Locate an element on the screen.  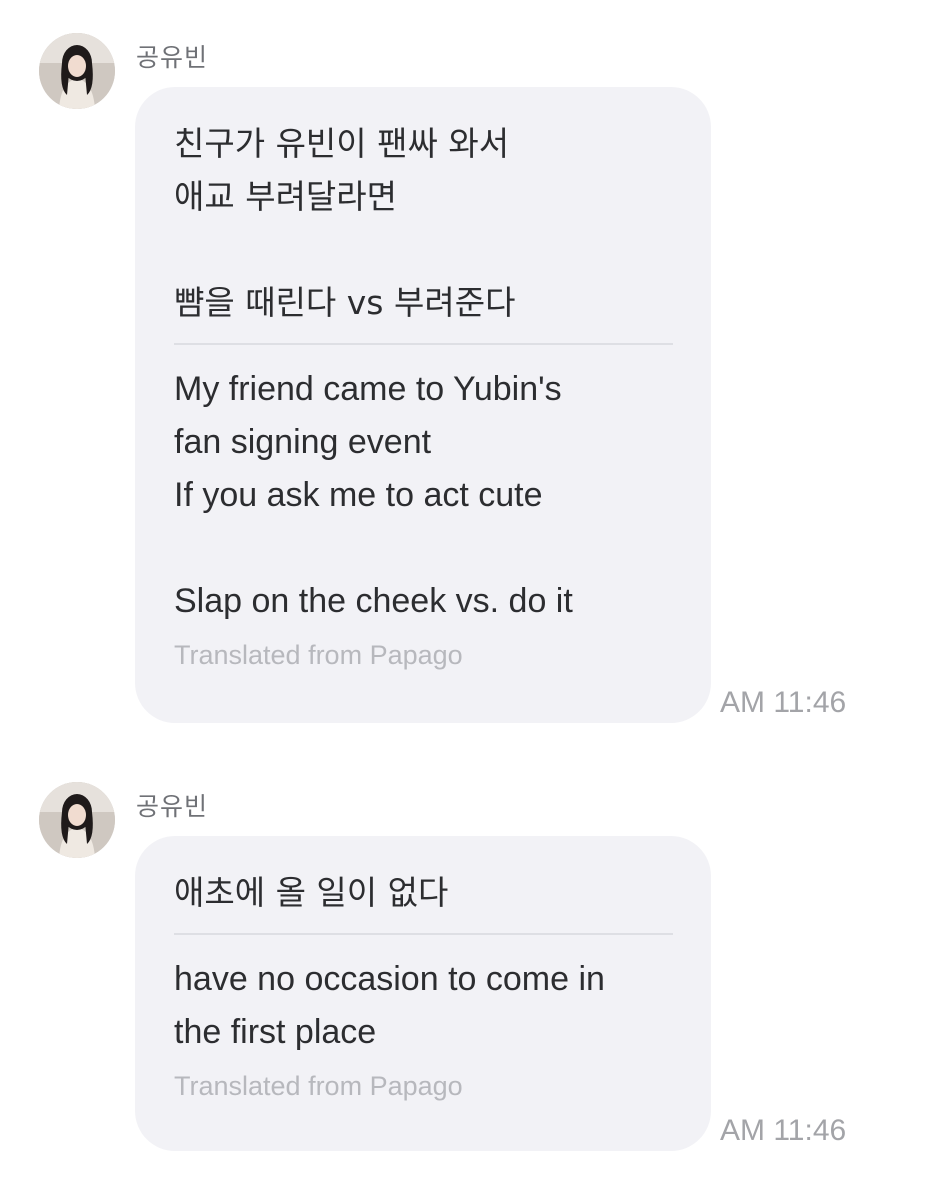
original-text: 애초에 올 일이 없다 is located at coordinates (311, 892).